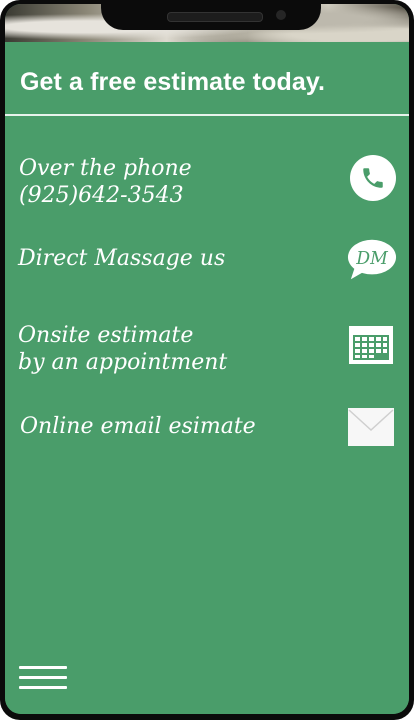  I want to click on option-direct-message: Direct Massage us DM, so click(207, 260).